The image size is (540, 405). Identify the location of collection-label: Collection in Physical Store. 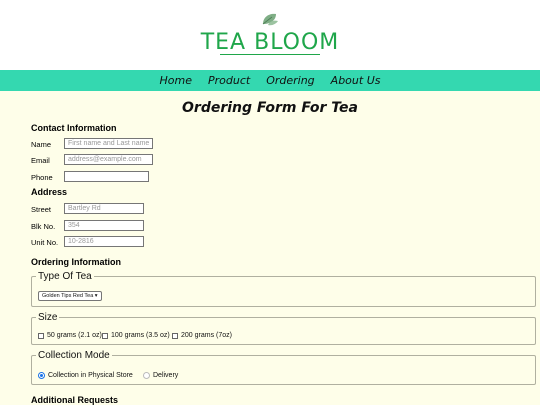
(90, 375).